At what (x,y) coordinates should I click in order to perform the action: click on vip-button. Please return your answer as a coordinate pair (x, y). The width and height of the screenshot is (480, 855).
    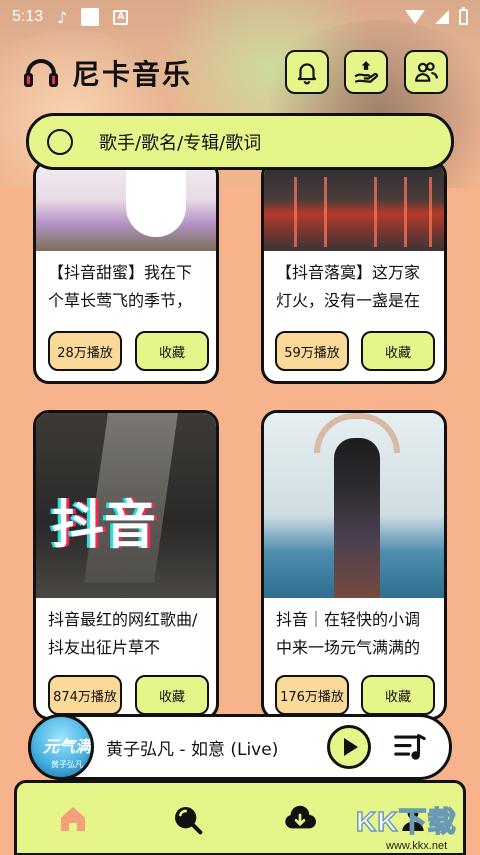
    Looking at the image, I should click on (366, 72).